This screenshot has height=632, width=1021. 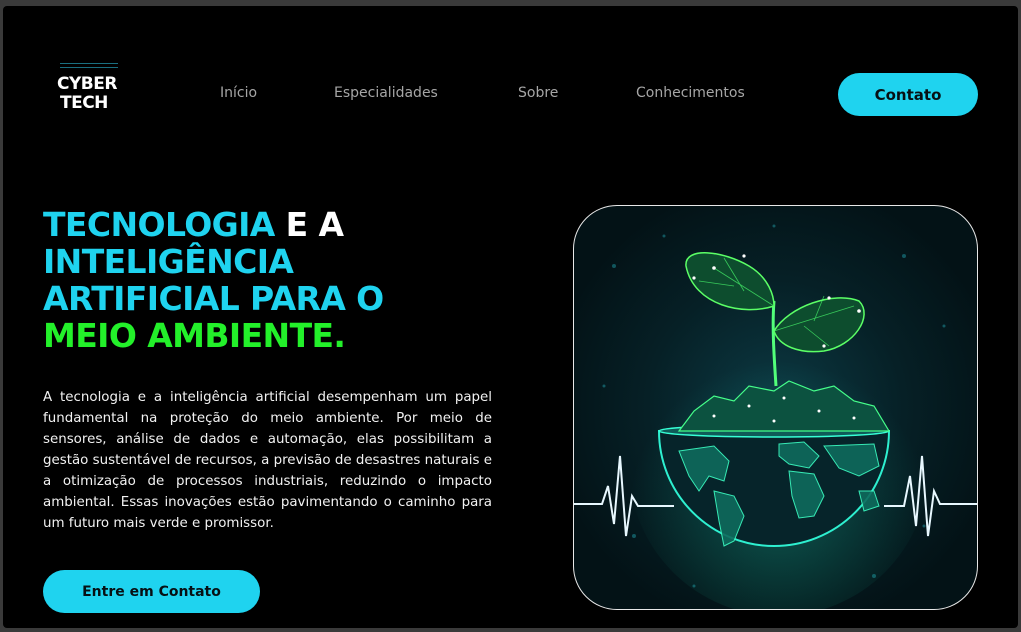 What do you see at coordinates (538, 93) in the screenshot?
I see `nav-sobre: Sobre` at bounding box center [538, 93].